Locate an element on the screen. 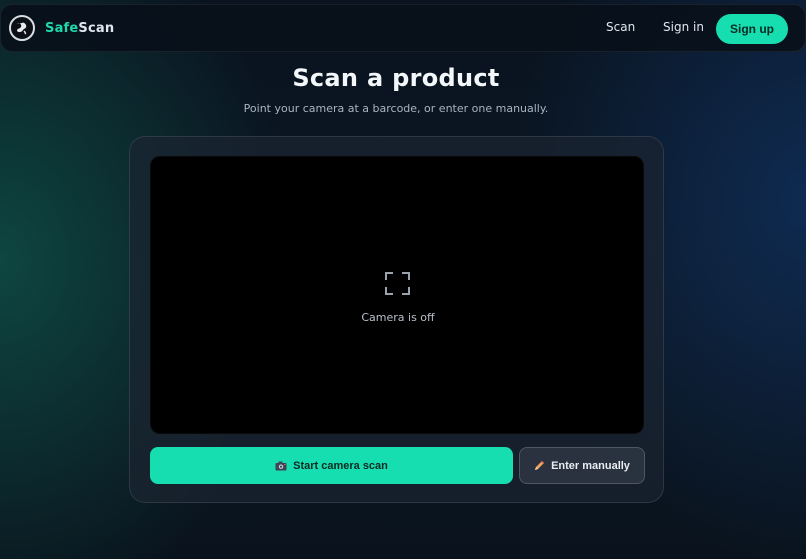  nav-link-scan: Scan is located at coordinates (620, 27).